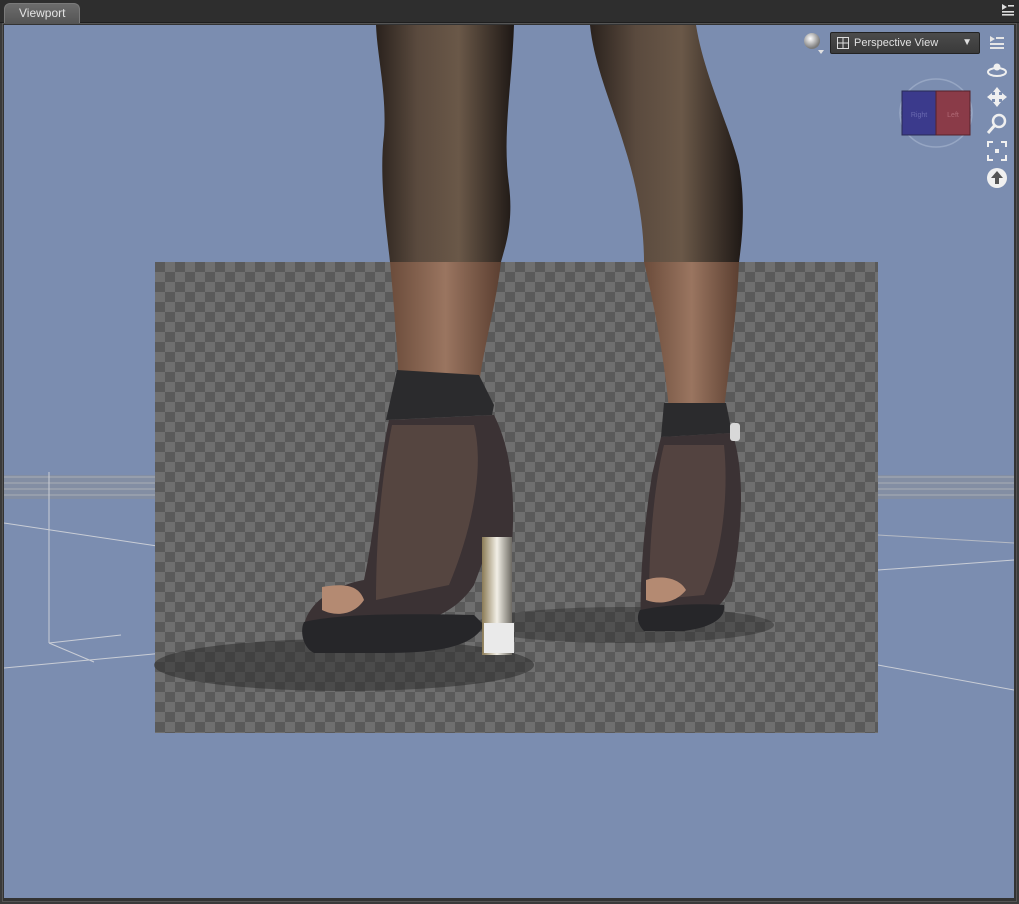 This screenshot has width=1019, height=904. I want to click on viewport-tab-label: Viewport, so click(42, 13).